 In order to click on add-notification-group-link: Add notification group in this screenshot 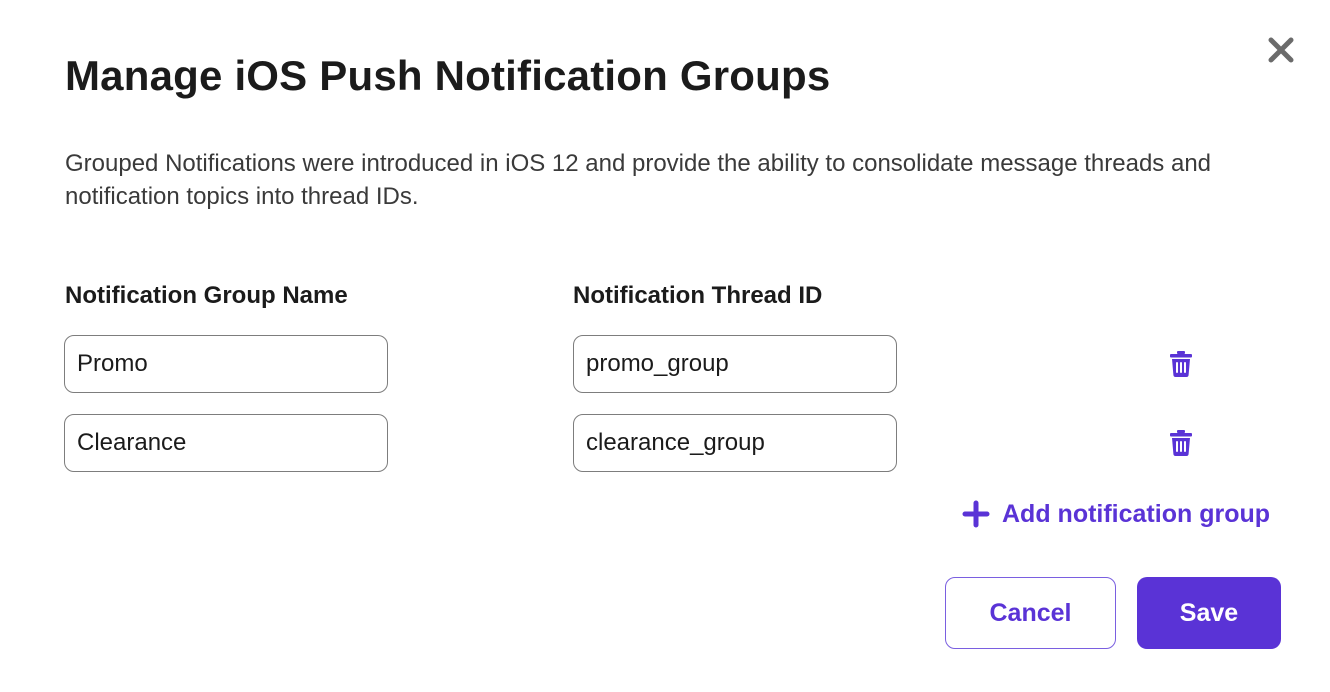, I will do `click(1116, 514)`.